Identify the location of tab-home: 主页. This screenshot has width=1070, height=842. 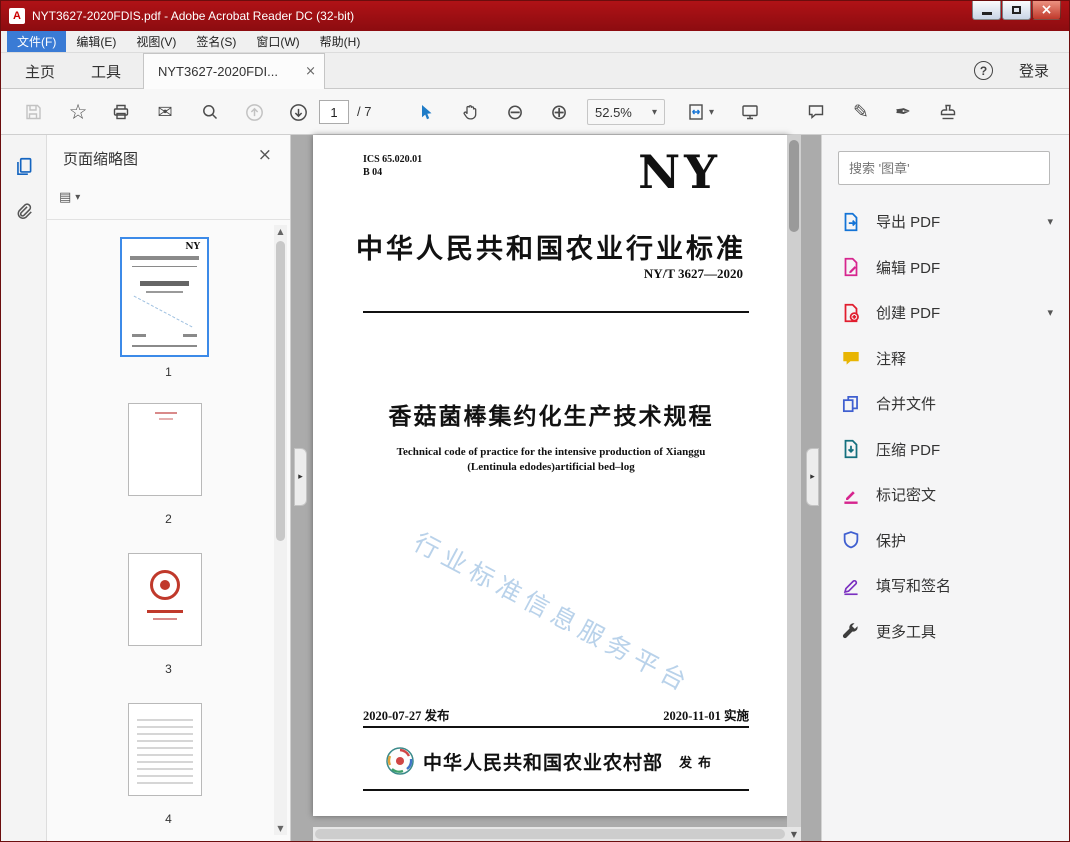
(40, 71).